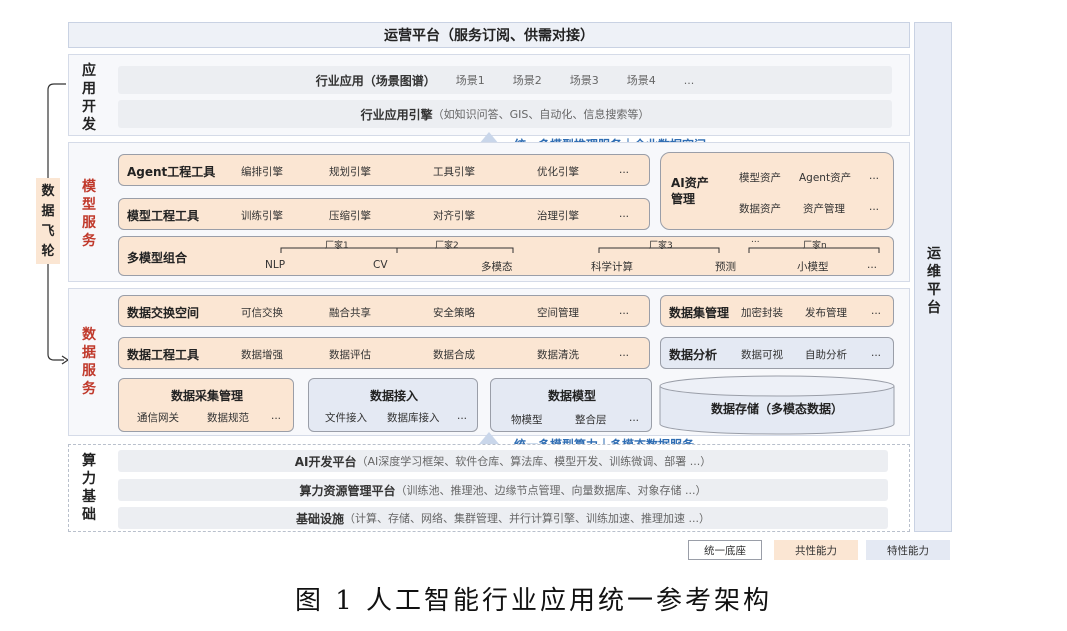  Describe the element at coordinates (661, 246) in the screenshot. I see `vendor-label: 厂家3` at that location.